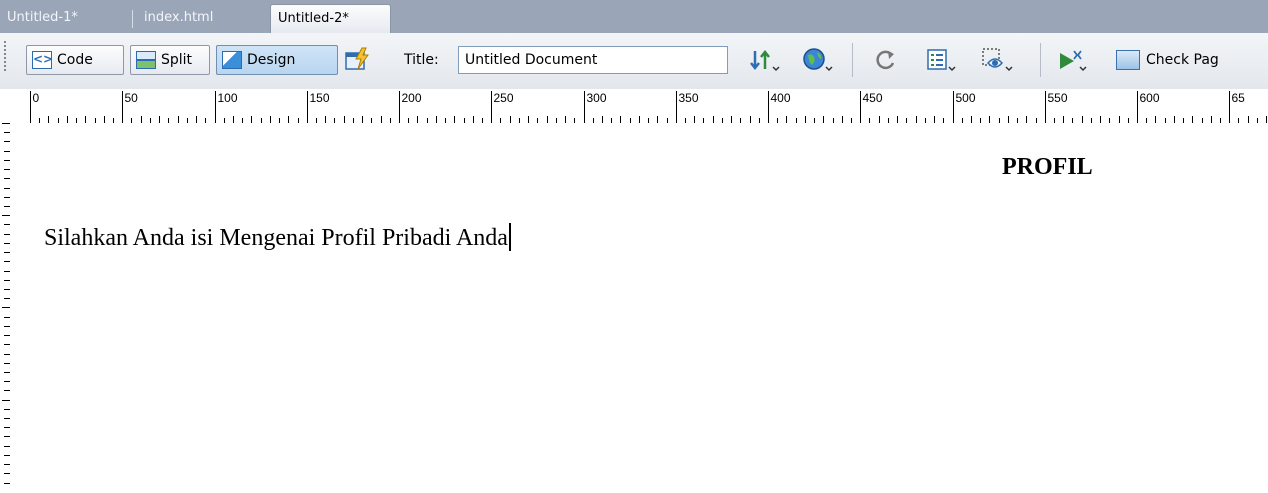 The height and width of the screenshot is (493, 1268). I want to click on ruler-ticks: 0 50 100 150 200 250 300 350 400 450 500 550 600 65, so click(648, 107).